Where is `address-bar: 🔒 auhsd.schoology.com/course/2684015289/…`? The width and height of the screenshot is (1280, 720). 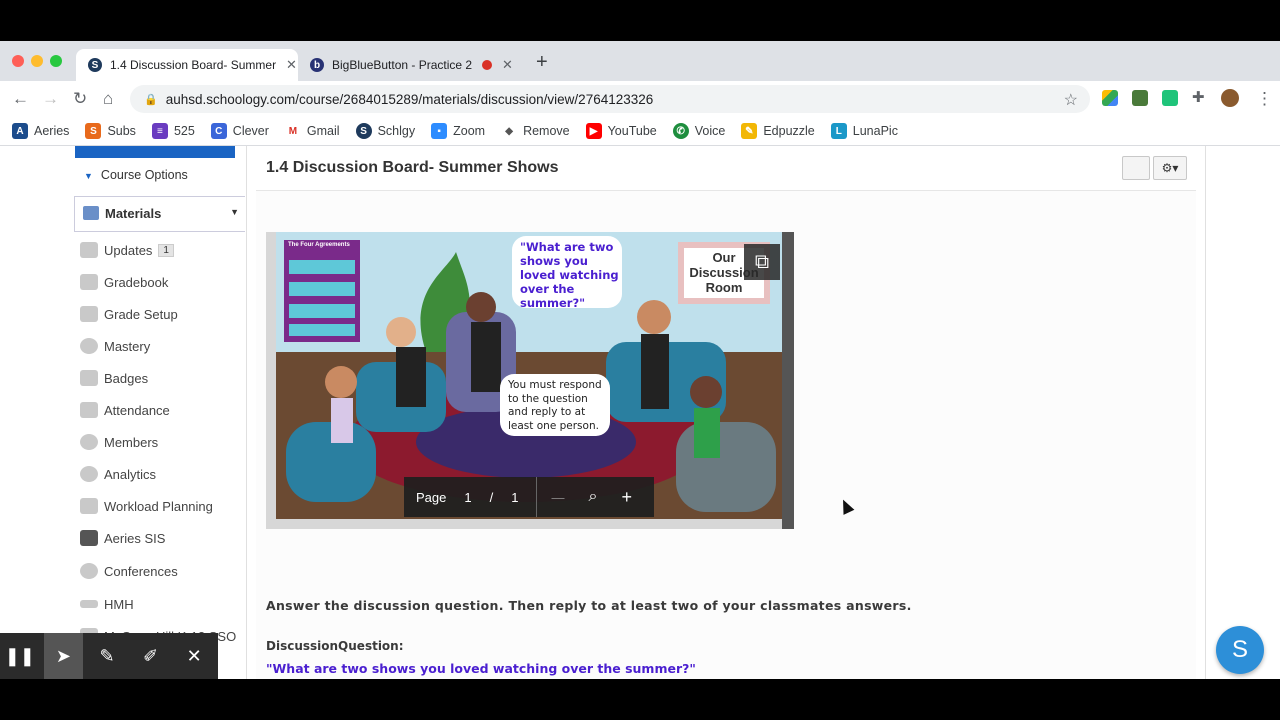
address-bar: 🔒 auhsd.schoology.com/course/2684015289/… is located at coordinates (610, 99).